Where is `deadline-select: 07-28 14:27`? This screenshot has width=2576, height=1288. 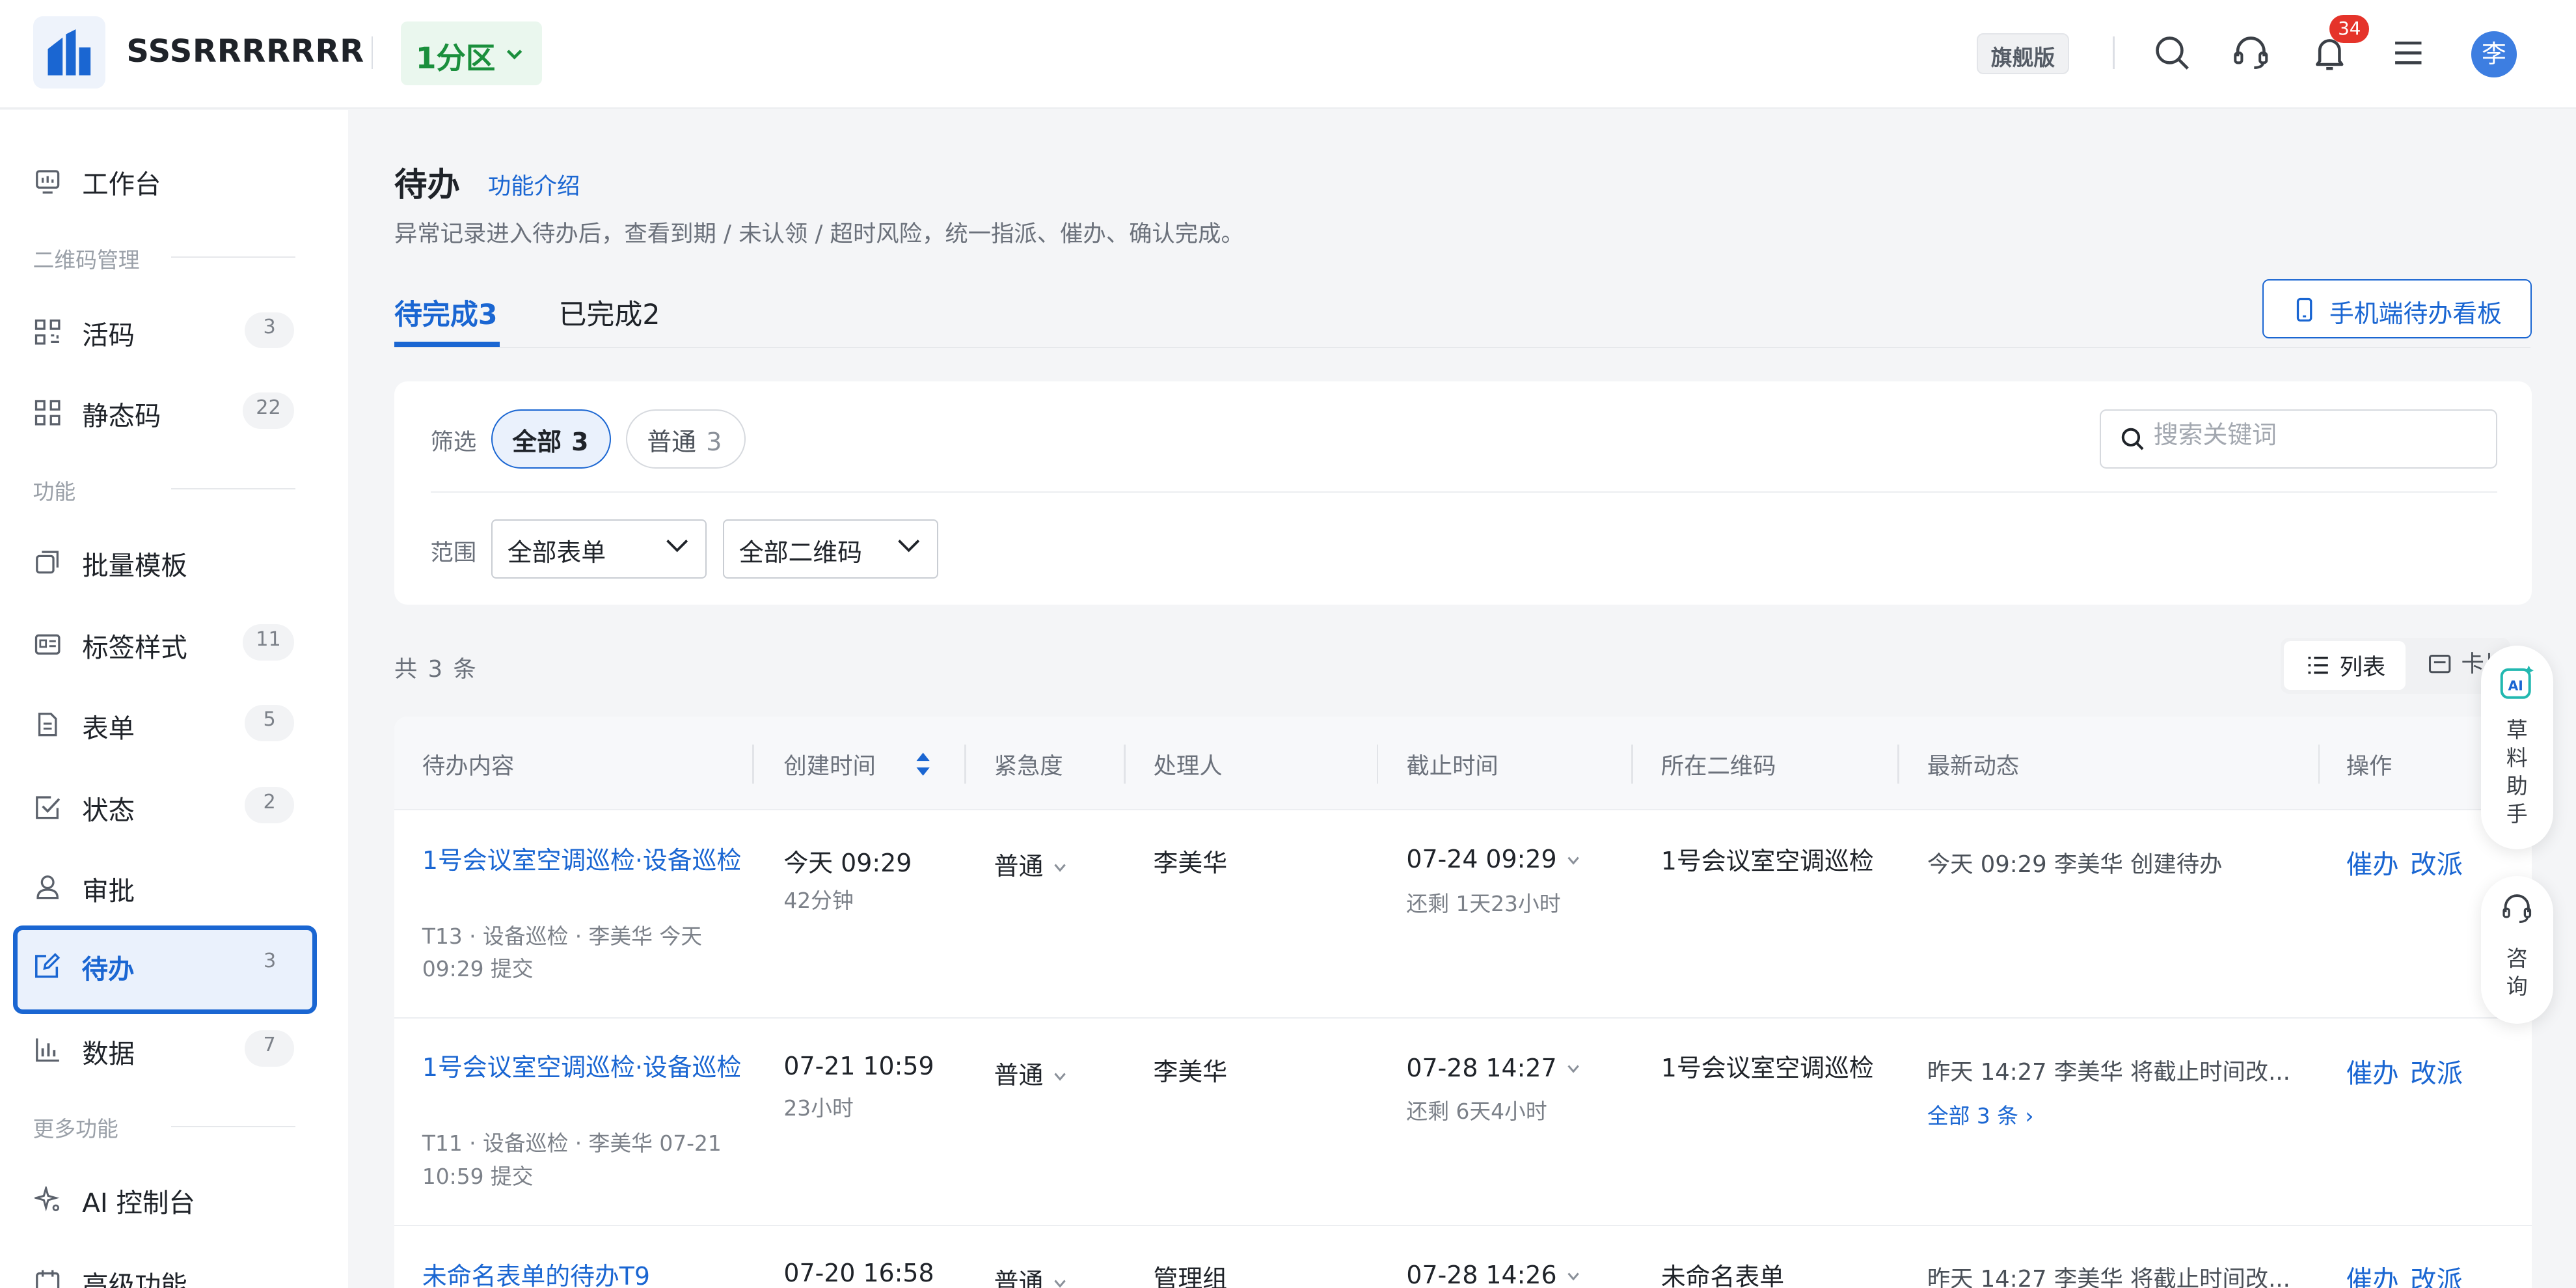
deadline-select: 07-28 14:27 is located at coordinates (1493, 1068).